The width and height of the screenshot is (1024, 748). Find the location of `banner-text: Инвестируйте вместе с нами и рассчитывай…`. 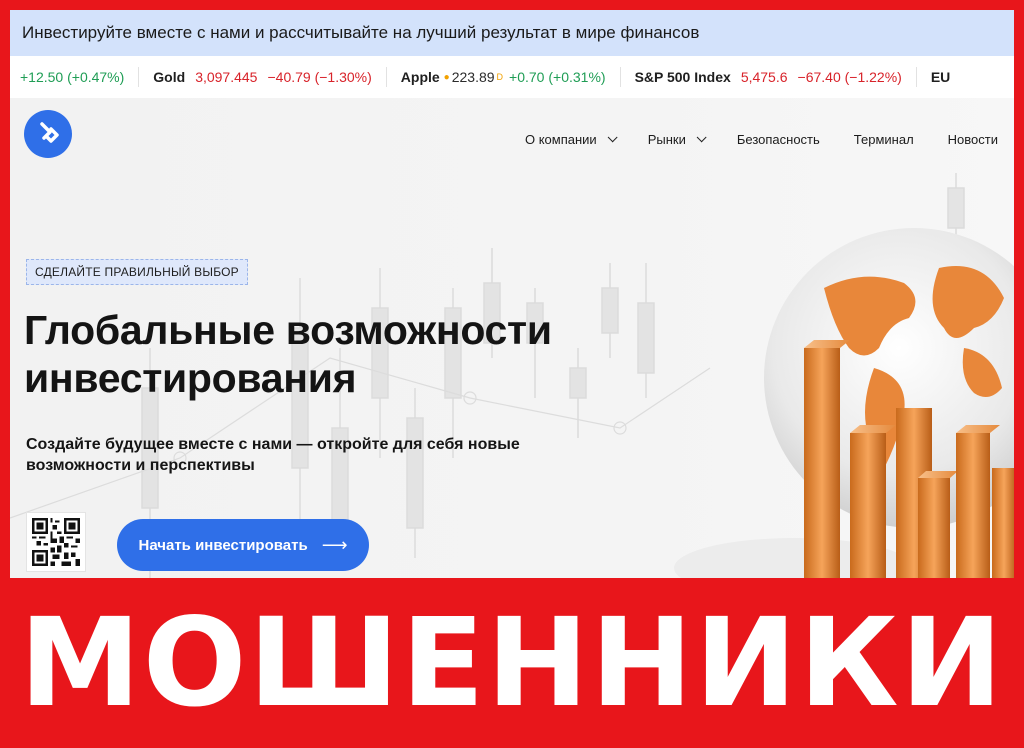

banner-text: Инвестируйте вместе с нами и рассчитывай… is located at coordinates (361, 32).